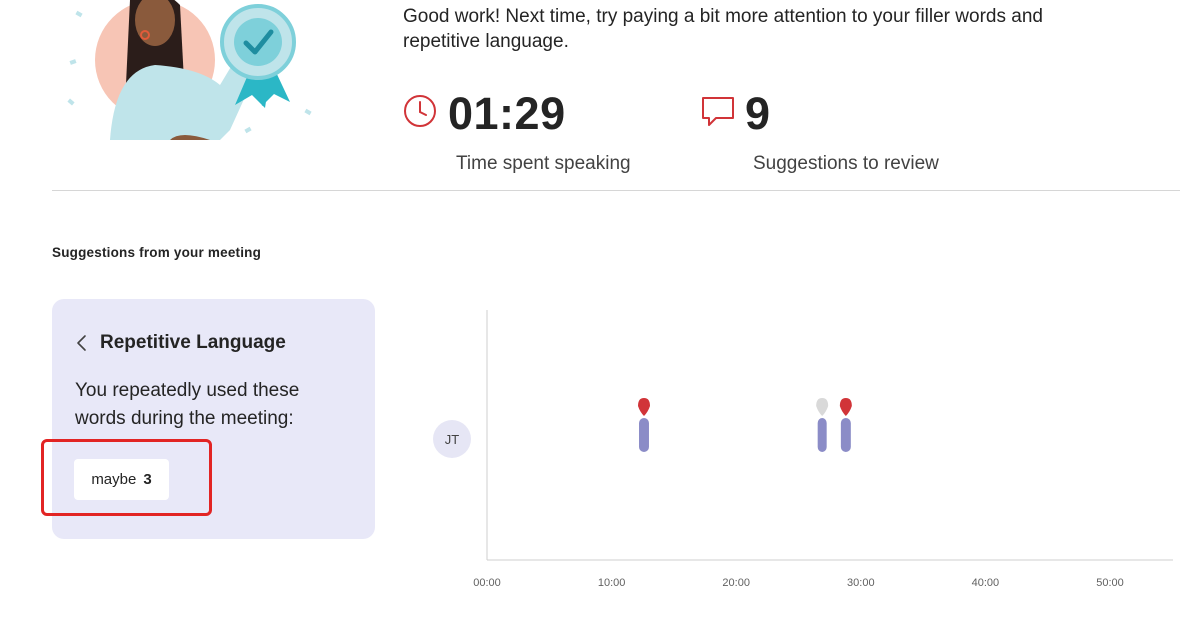 Image resolution: width=1180 pixels, height=625 pixels. What do you see at coordinates (507, 113) in the screenshot?
I see `time-spent-value: 01:29` at bounding box center [507, 113].